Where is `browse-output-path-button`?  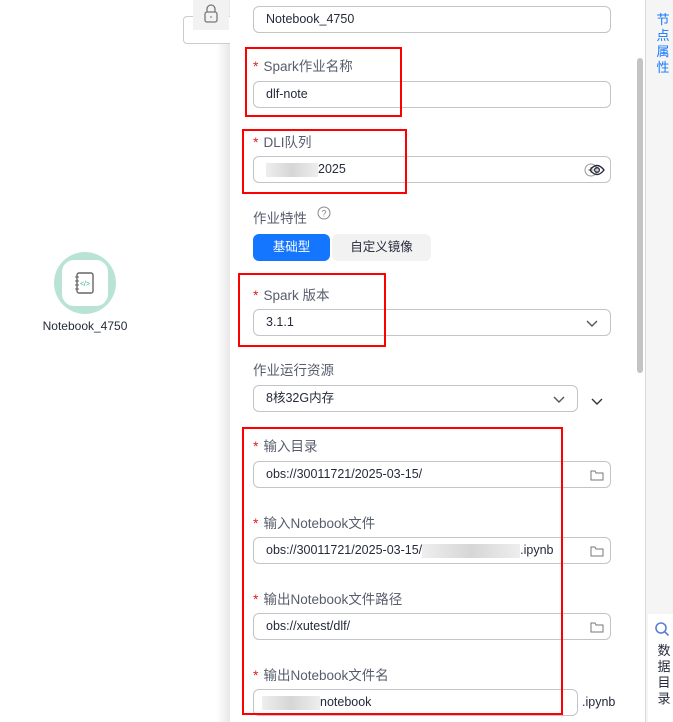
browse-output-path-button is located at coordinates (597, 626).